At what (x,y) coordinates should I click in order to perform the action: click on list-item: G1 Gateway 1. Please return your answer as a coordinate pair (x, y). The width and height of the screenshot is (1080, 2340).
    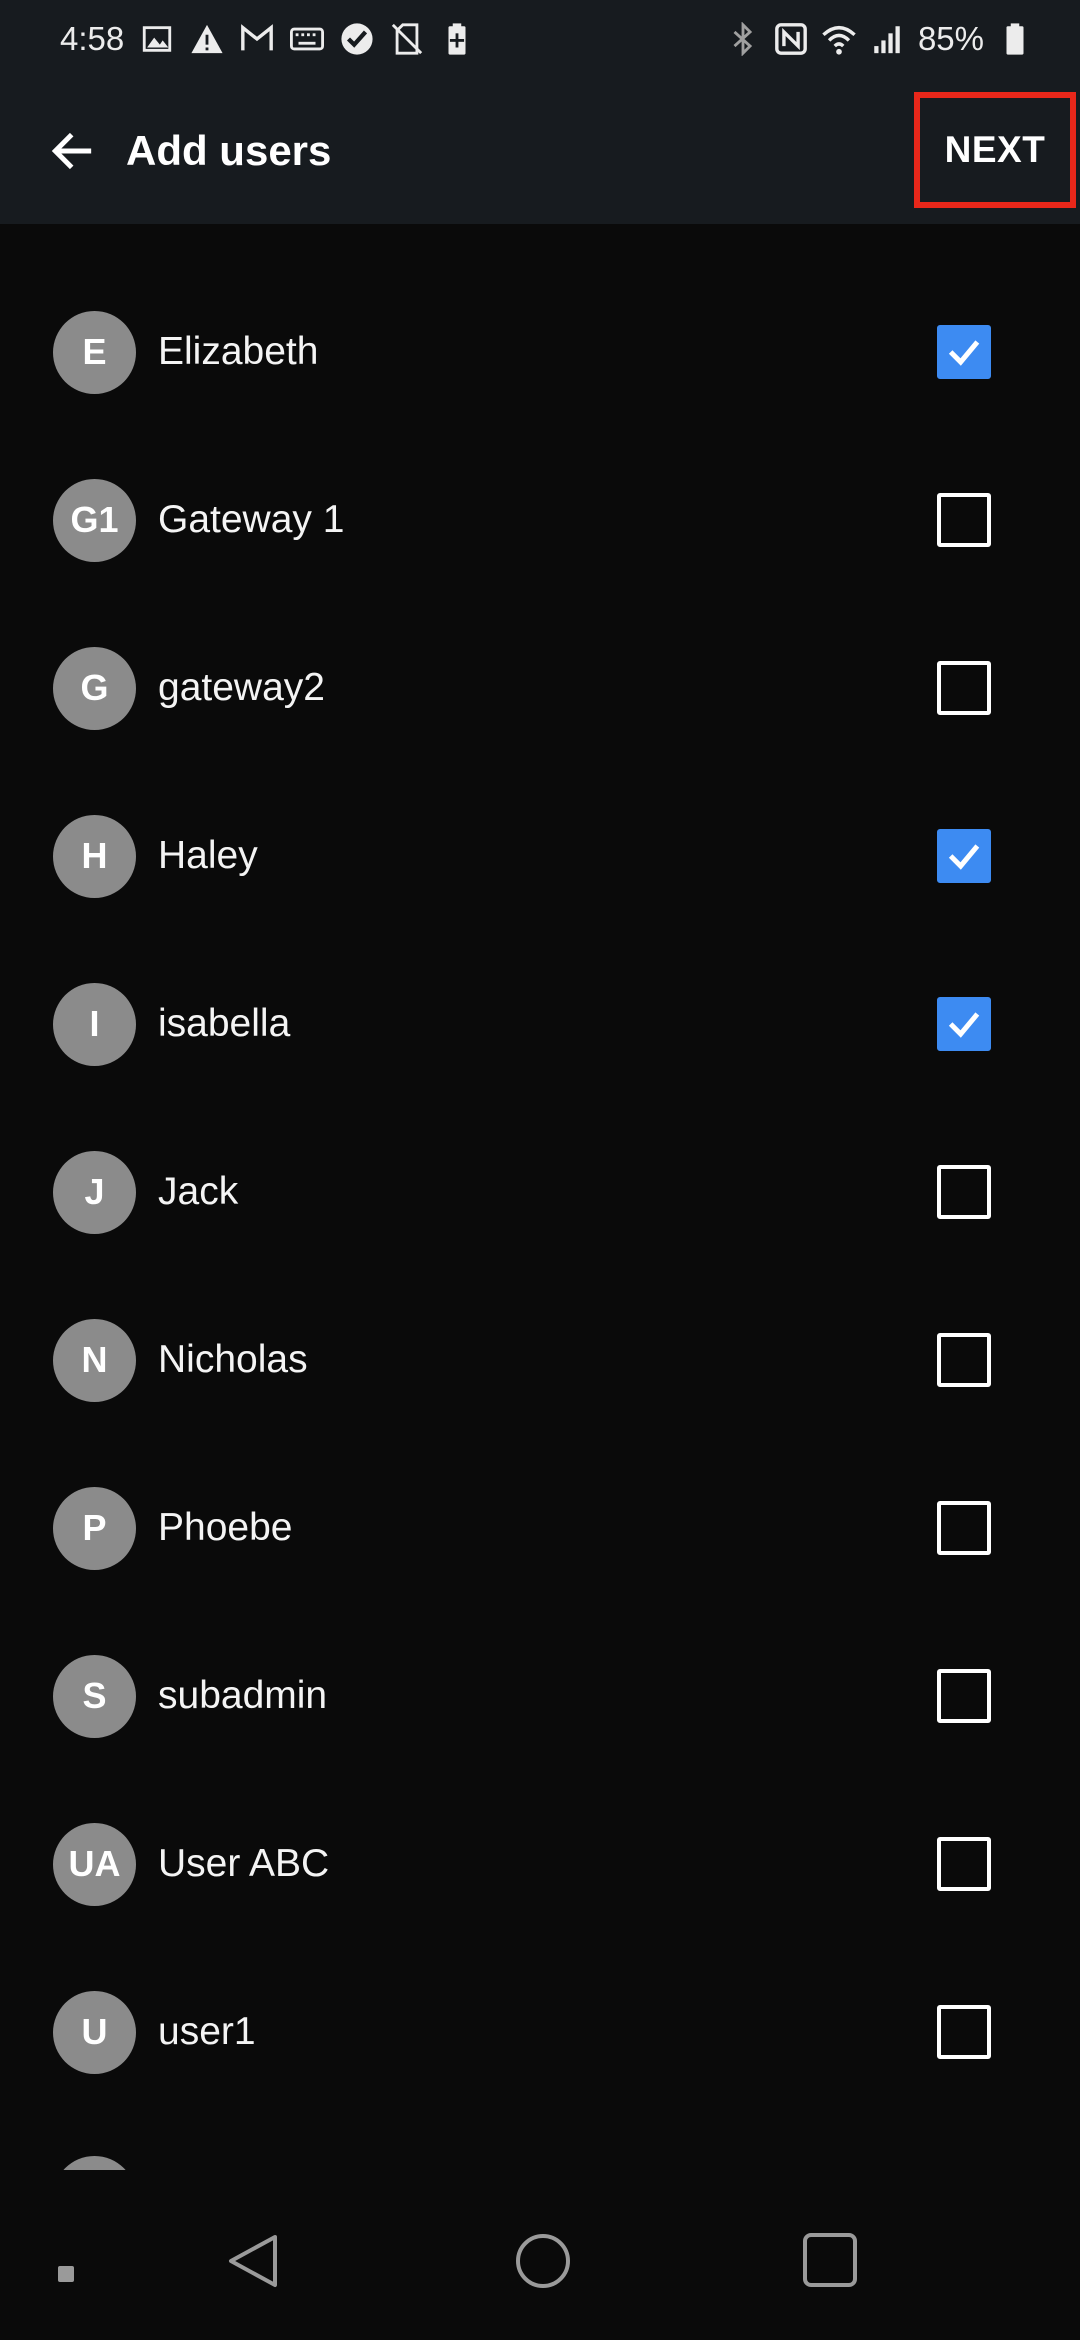
    Looking at the image, I should click on (540, 520).